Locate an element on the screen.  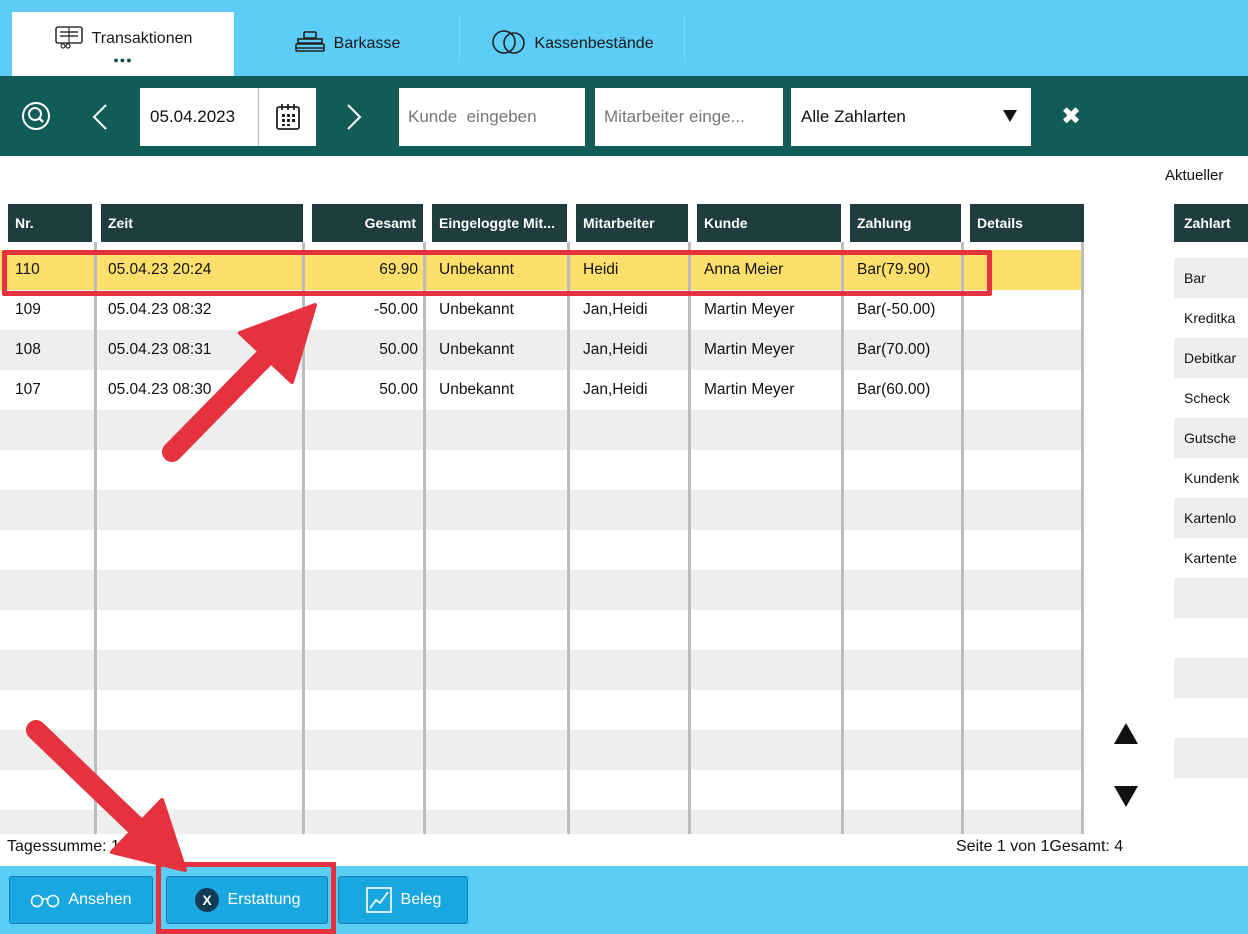
calendar-icon is located at coordinates (287, 117).